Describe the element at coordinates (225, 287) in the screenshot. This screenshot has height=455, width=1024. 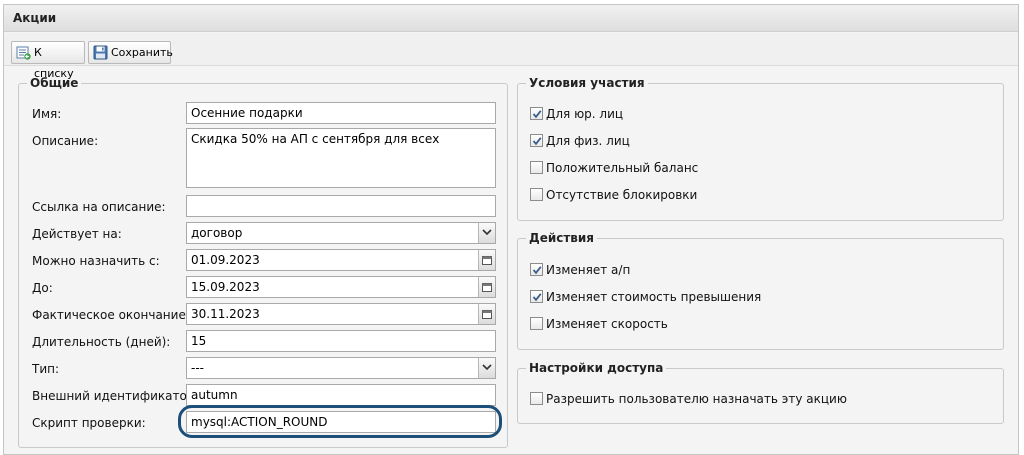
I see `until-value: 15.09.2023` at that location.